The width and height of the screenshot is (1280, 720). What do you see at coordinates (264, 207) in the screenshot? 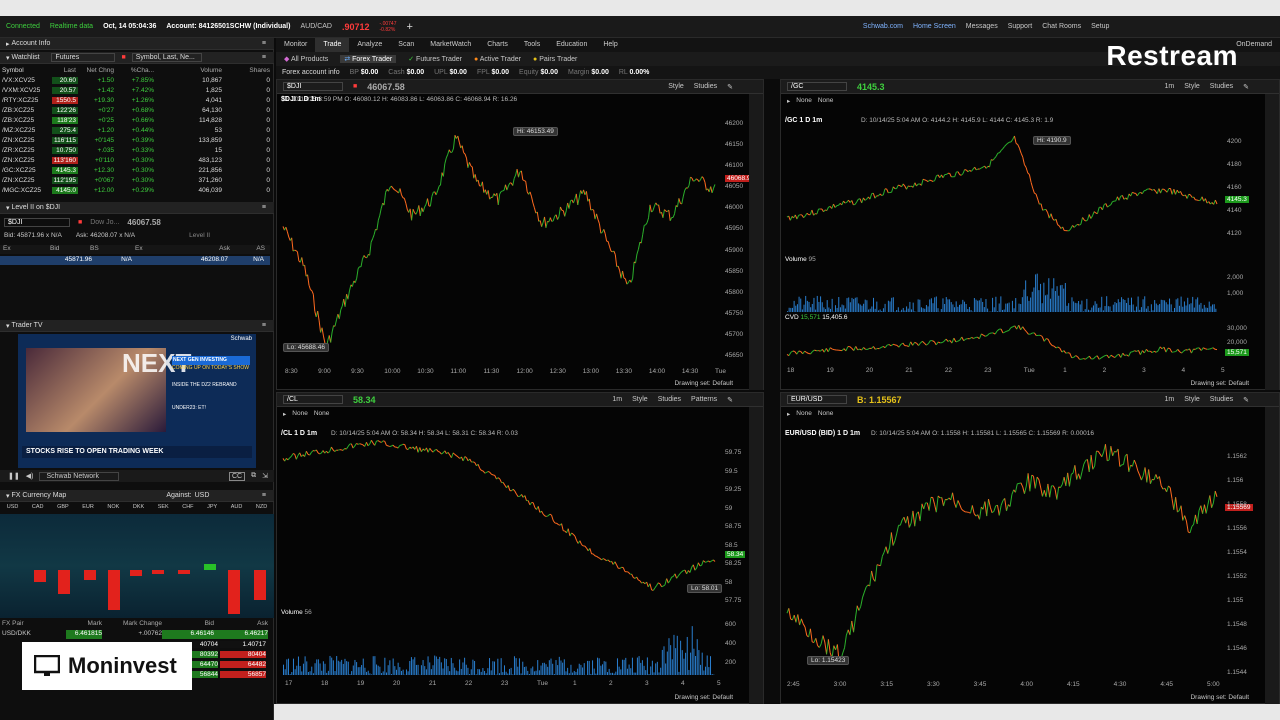
I see `level2-menu-icon: ≡` at bounding box center [264, 207].